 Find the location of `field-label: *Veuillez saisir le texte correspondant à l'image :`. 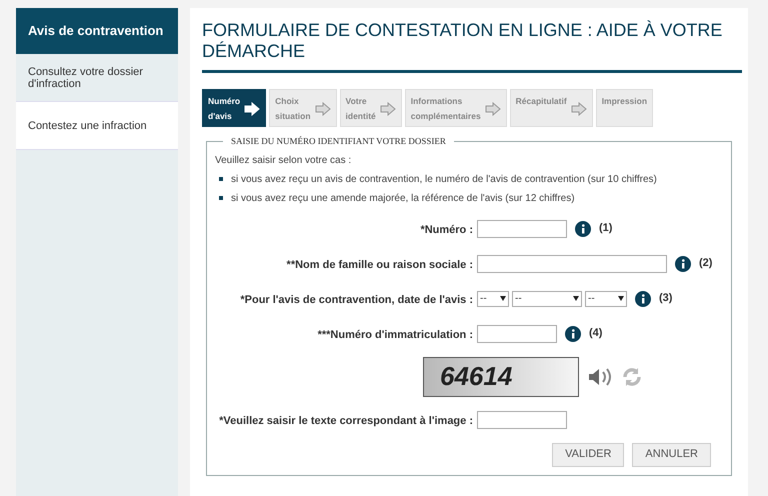

field-label: *Veuillez saisir le texte correspondant à l'image : is located at coordinates (346, 420).